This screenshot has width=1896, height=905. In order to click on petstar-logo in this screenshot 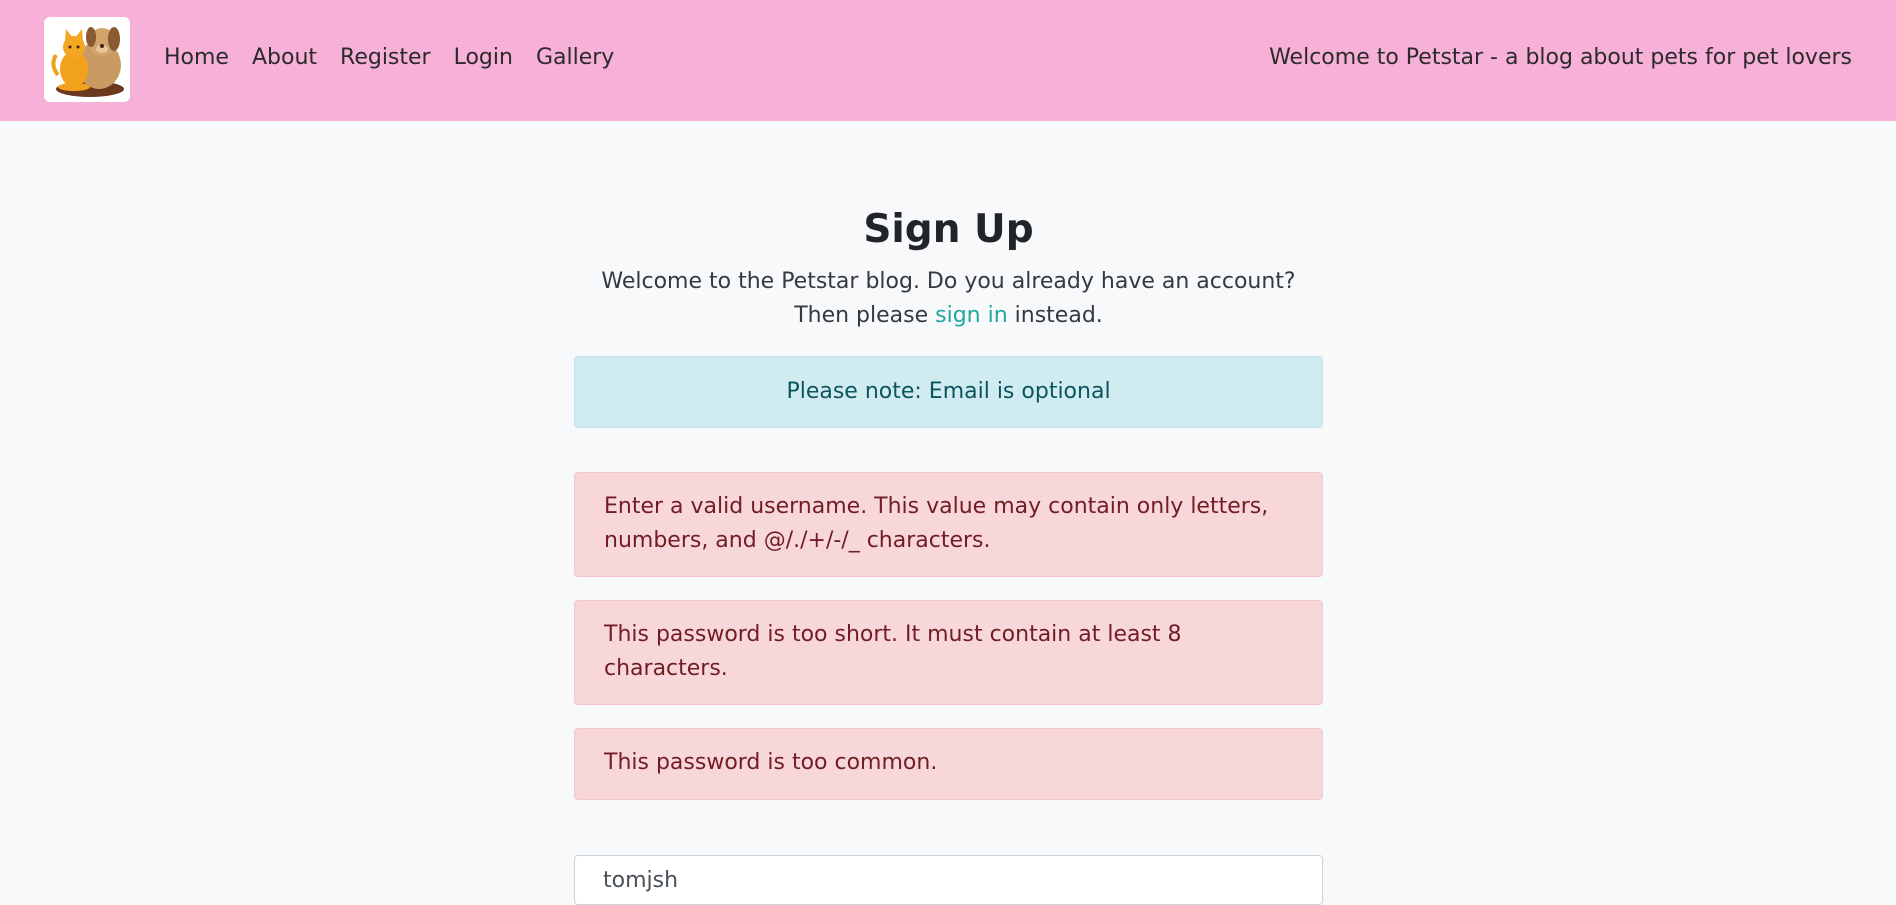, I will do `click(87, 59)`.